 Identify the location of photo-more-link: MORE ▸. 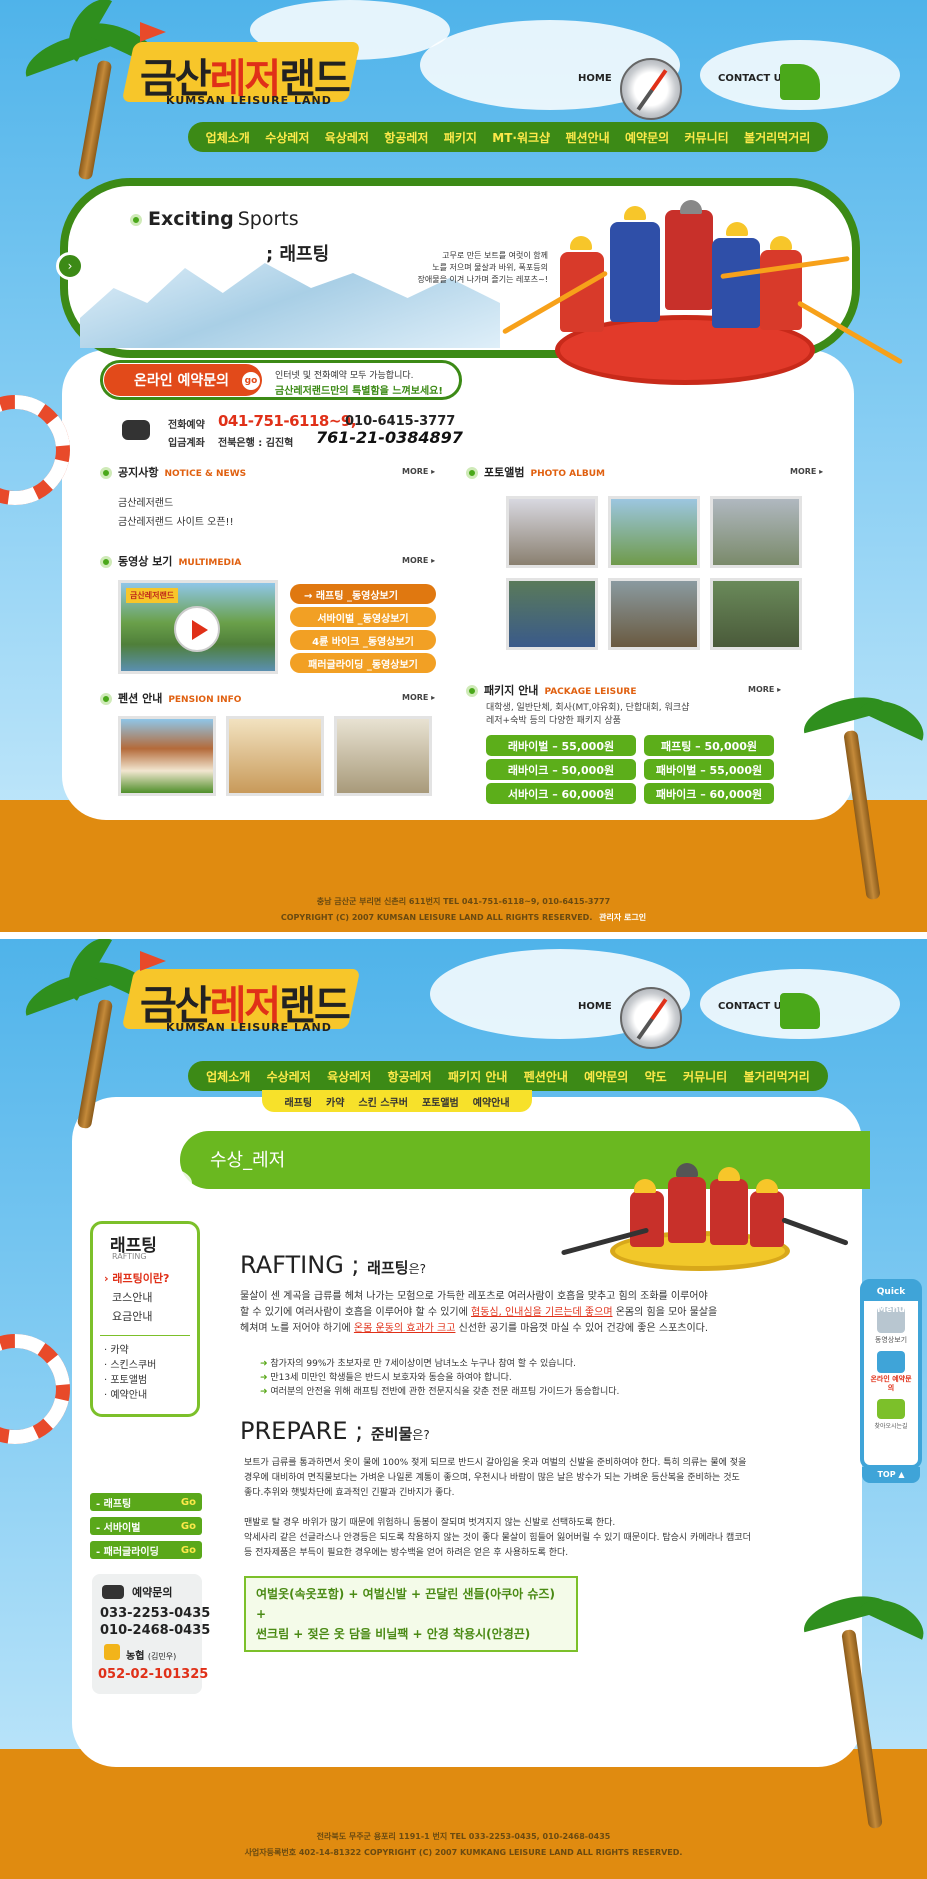
(806, 471).